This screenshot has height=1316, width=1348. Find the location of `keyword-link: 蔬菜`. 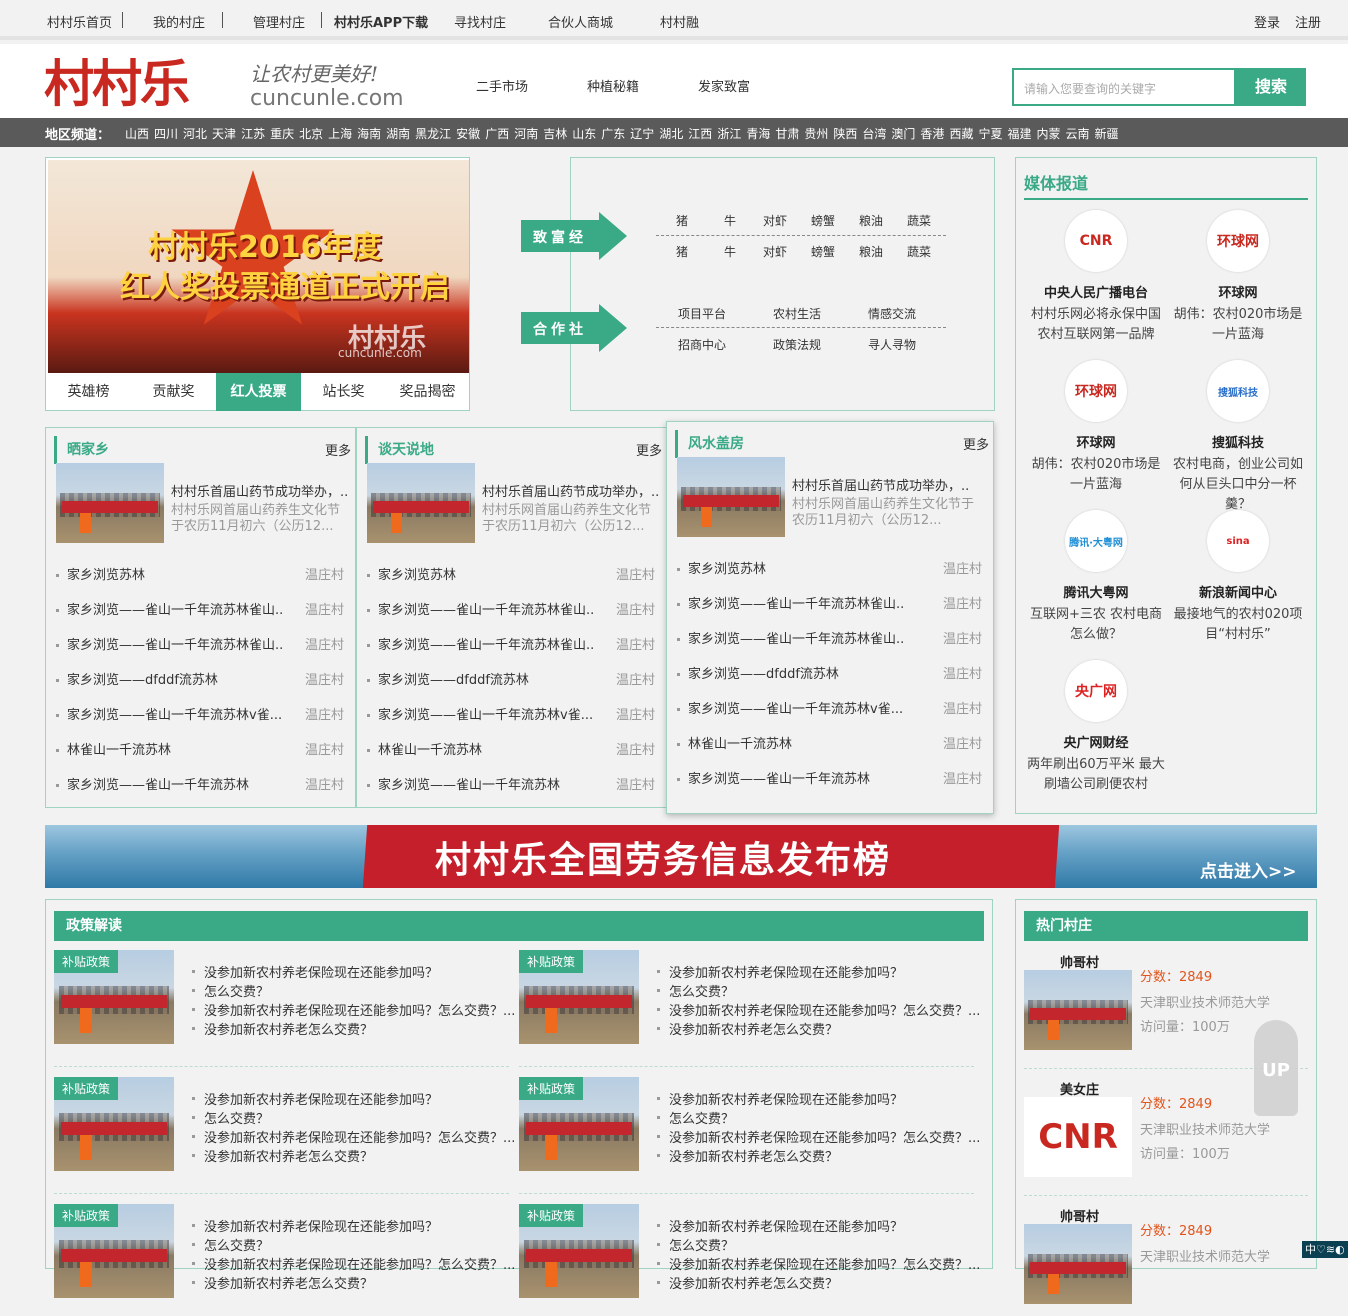

keyword-link: 蔬菜 is located at coordinates (919, 220).